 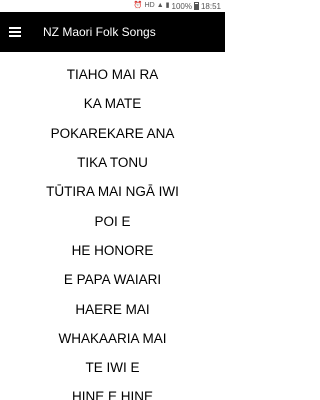 What do you see at coordinates (112, 391) in the screenshot?
I see `song-item: HINE E HINE` at bounding box center [112, 391].